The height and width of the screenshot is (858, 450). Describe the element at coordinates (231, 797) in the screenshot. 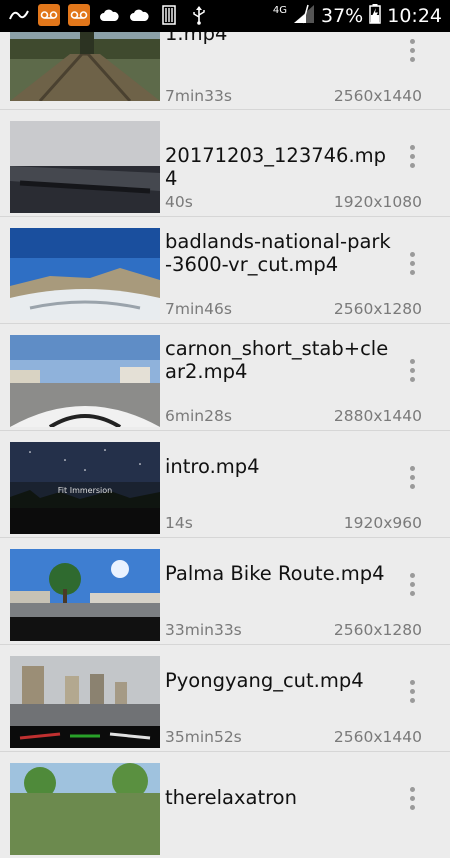

I see `video-title: therelaxatron` at that location.